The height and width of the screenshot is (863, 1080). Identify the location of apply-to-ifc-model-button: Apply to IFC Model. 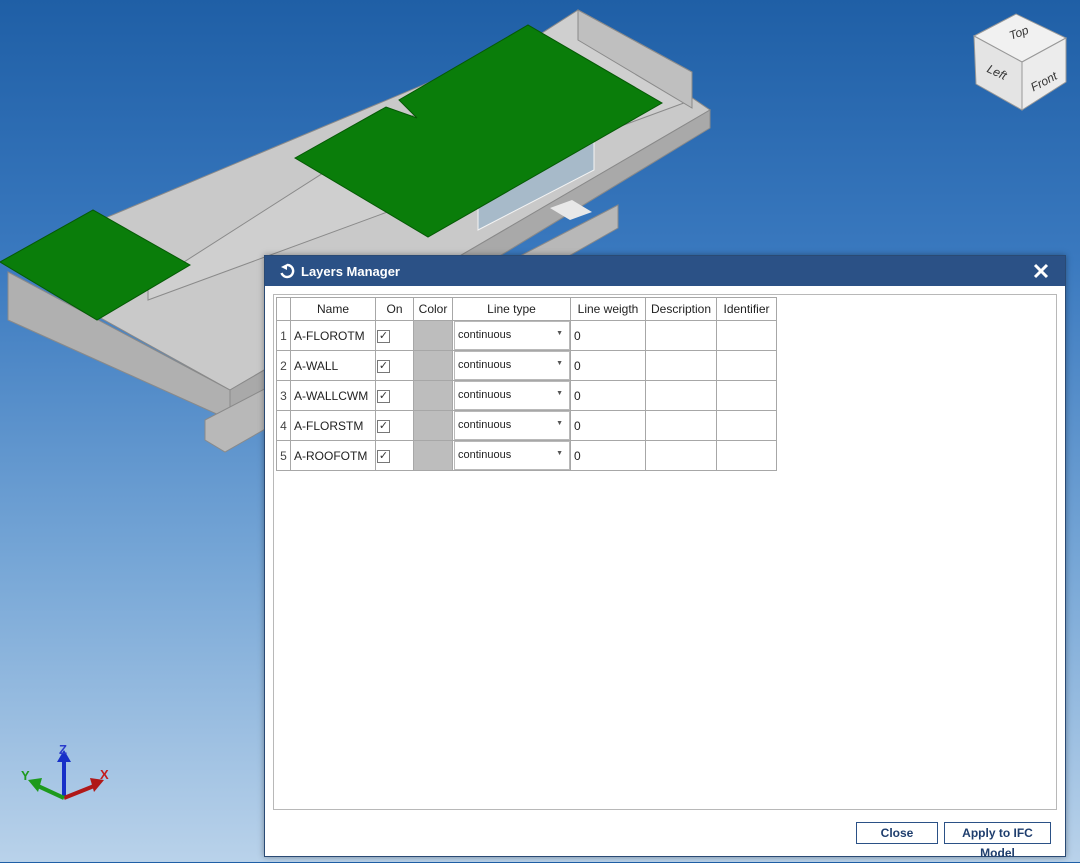
(997, 841).